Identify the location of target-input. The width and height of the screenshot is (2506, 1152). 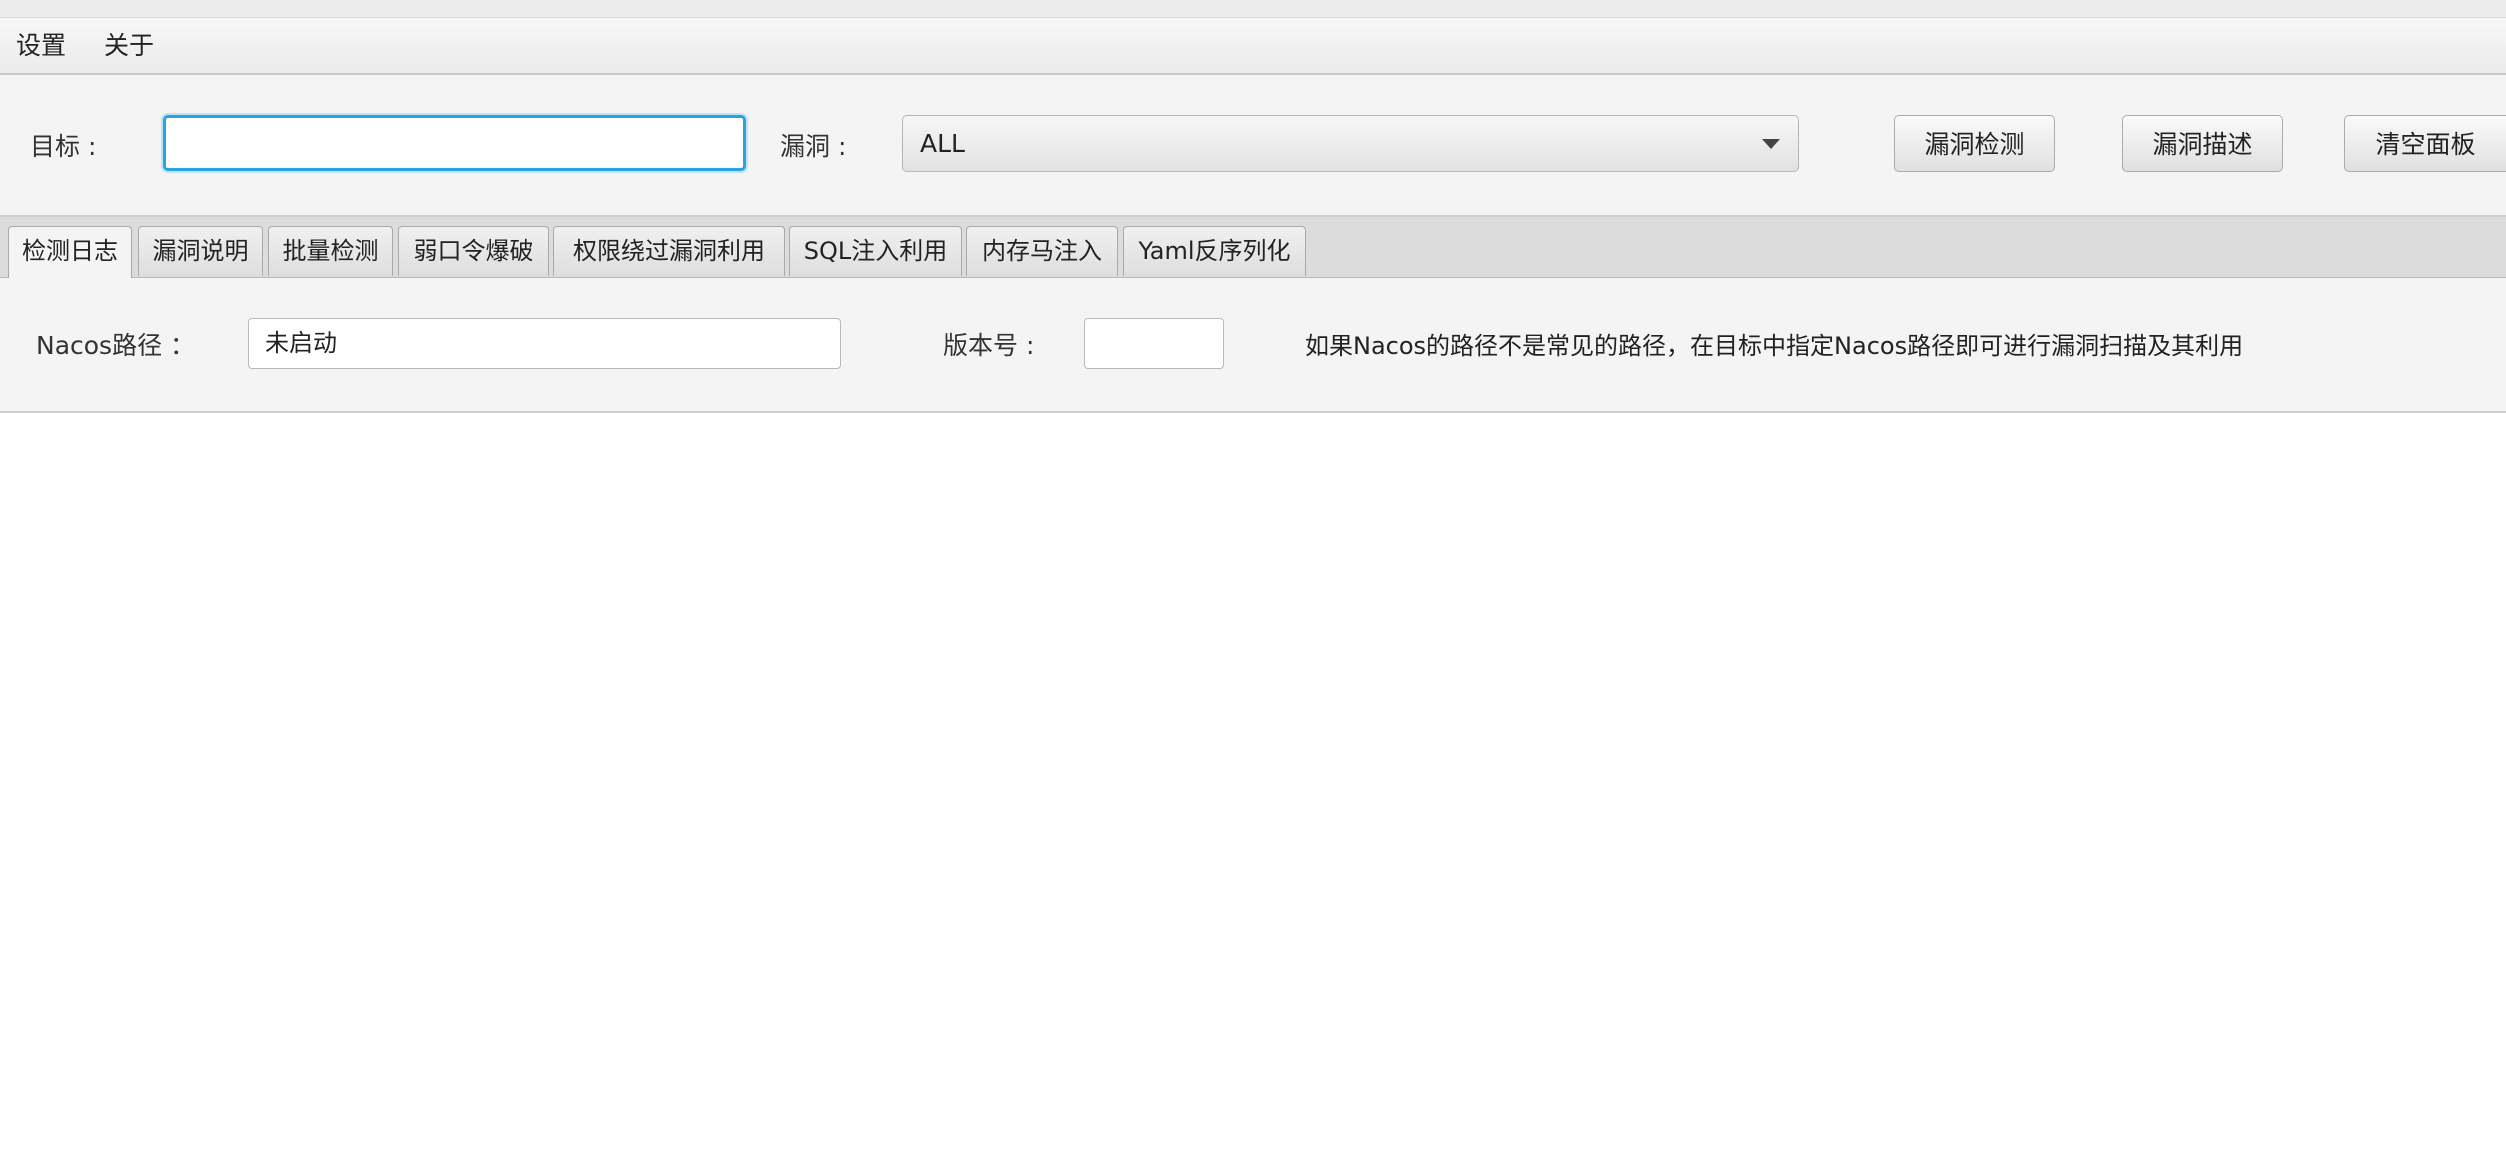
(454, 143).